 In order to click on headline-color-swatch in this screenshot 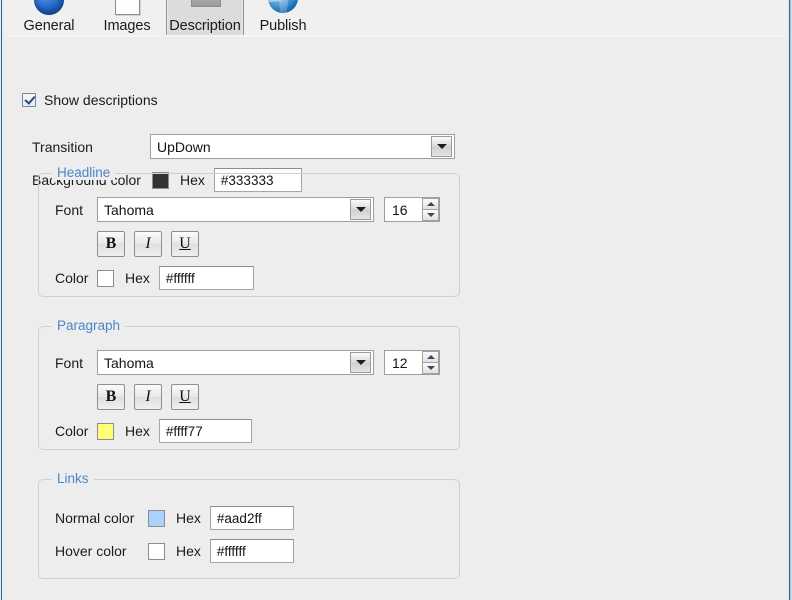, I will do `click(105, 278)`.